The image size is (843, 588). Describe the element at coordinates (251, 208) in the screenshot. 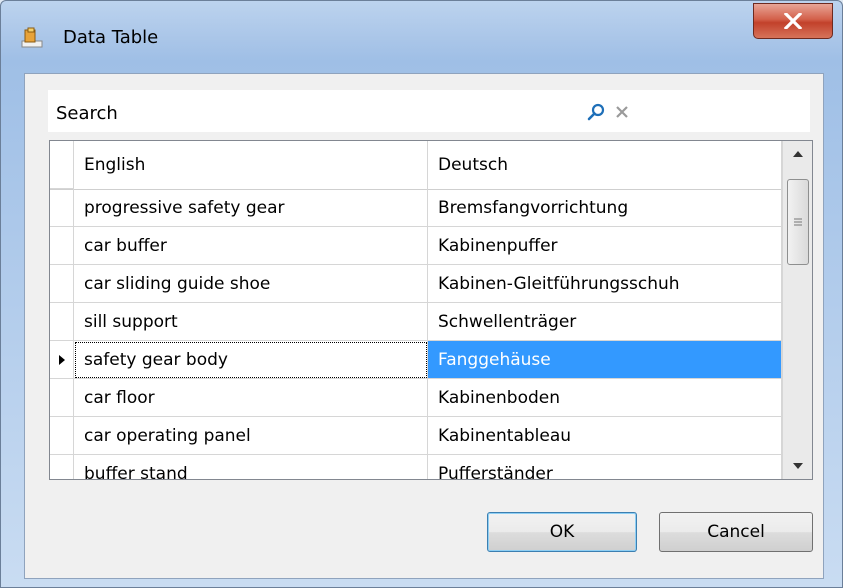

I see `english-cell: progressive safety gear` at that location.